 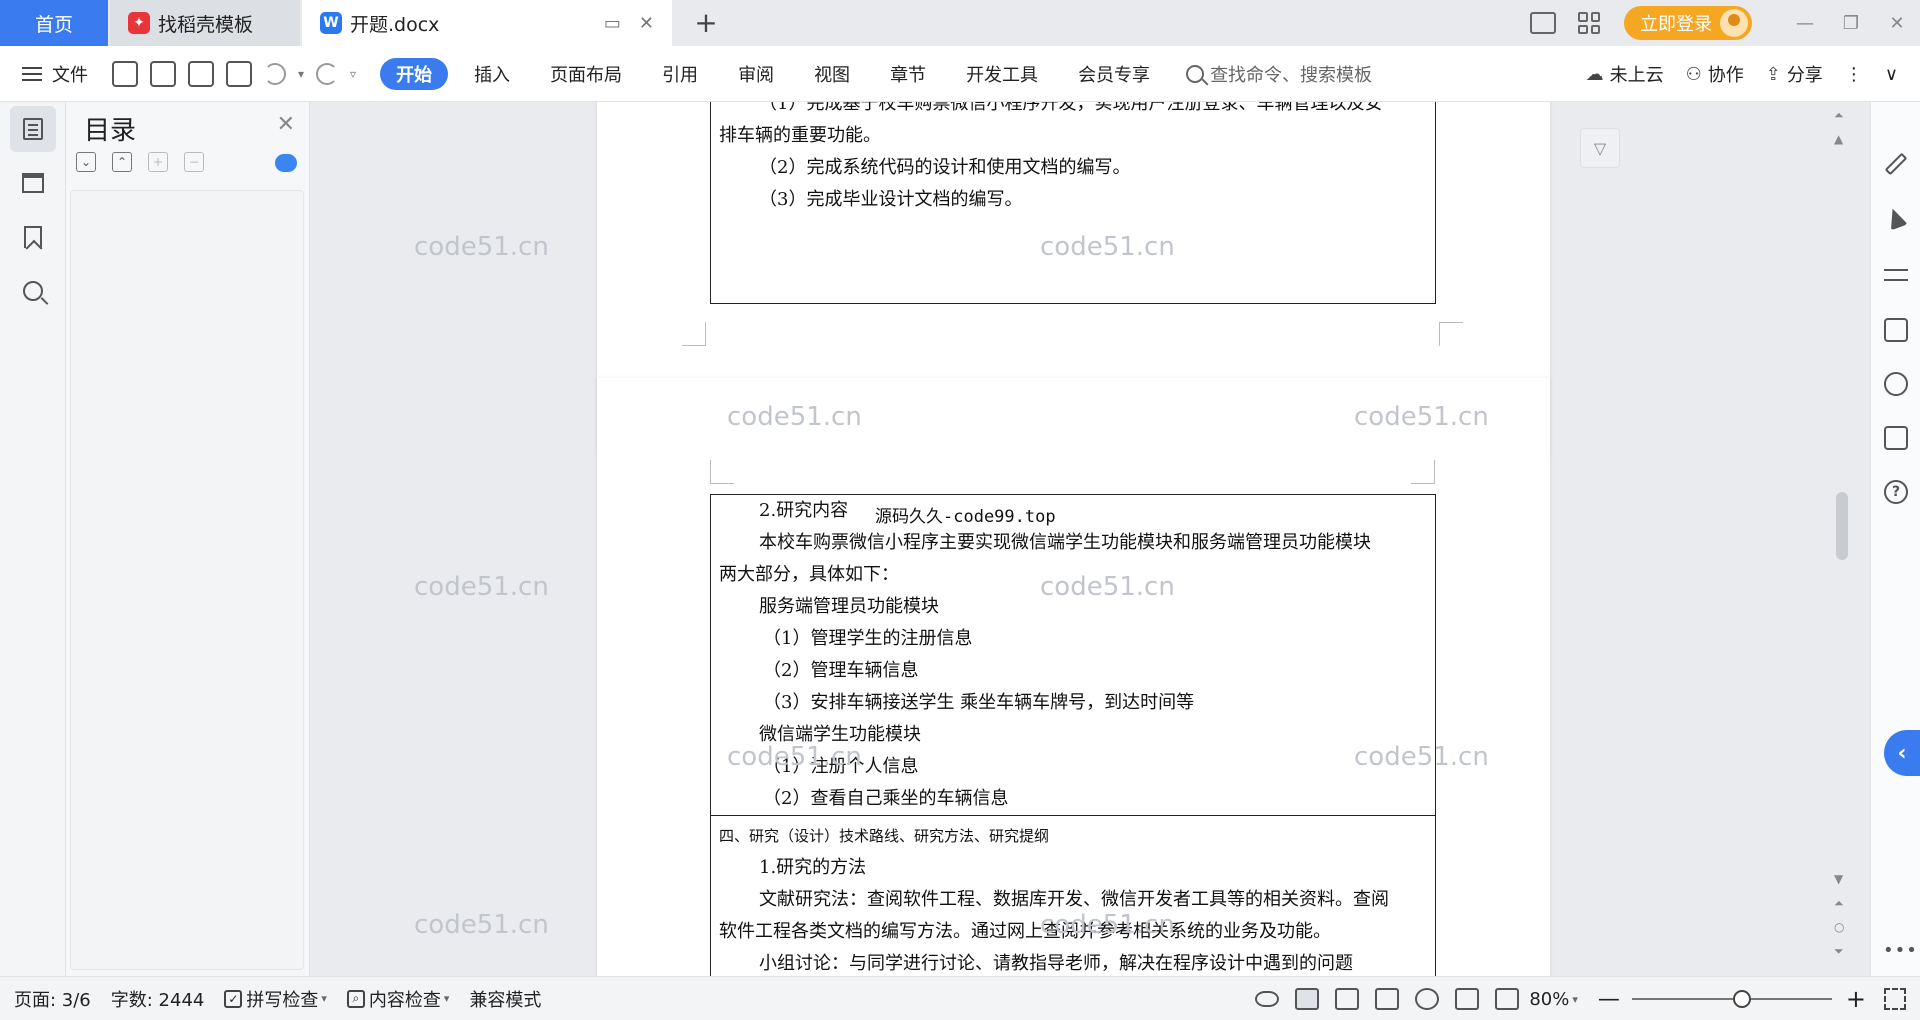 I want to click on ribbon-tab-insert: 插入, so click(x=492, y=74).